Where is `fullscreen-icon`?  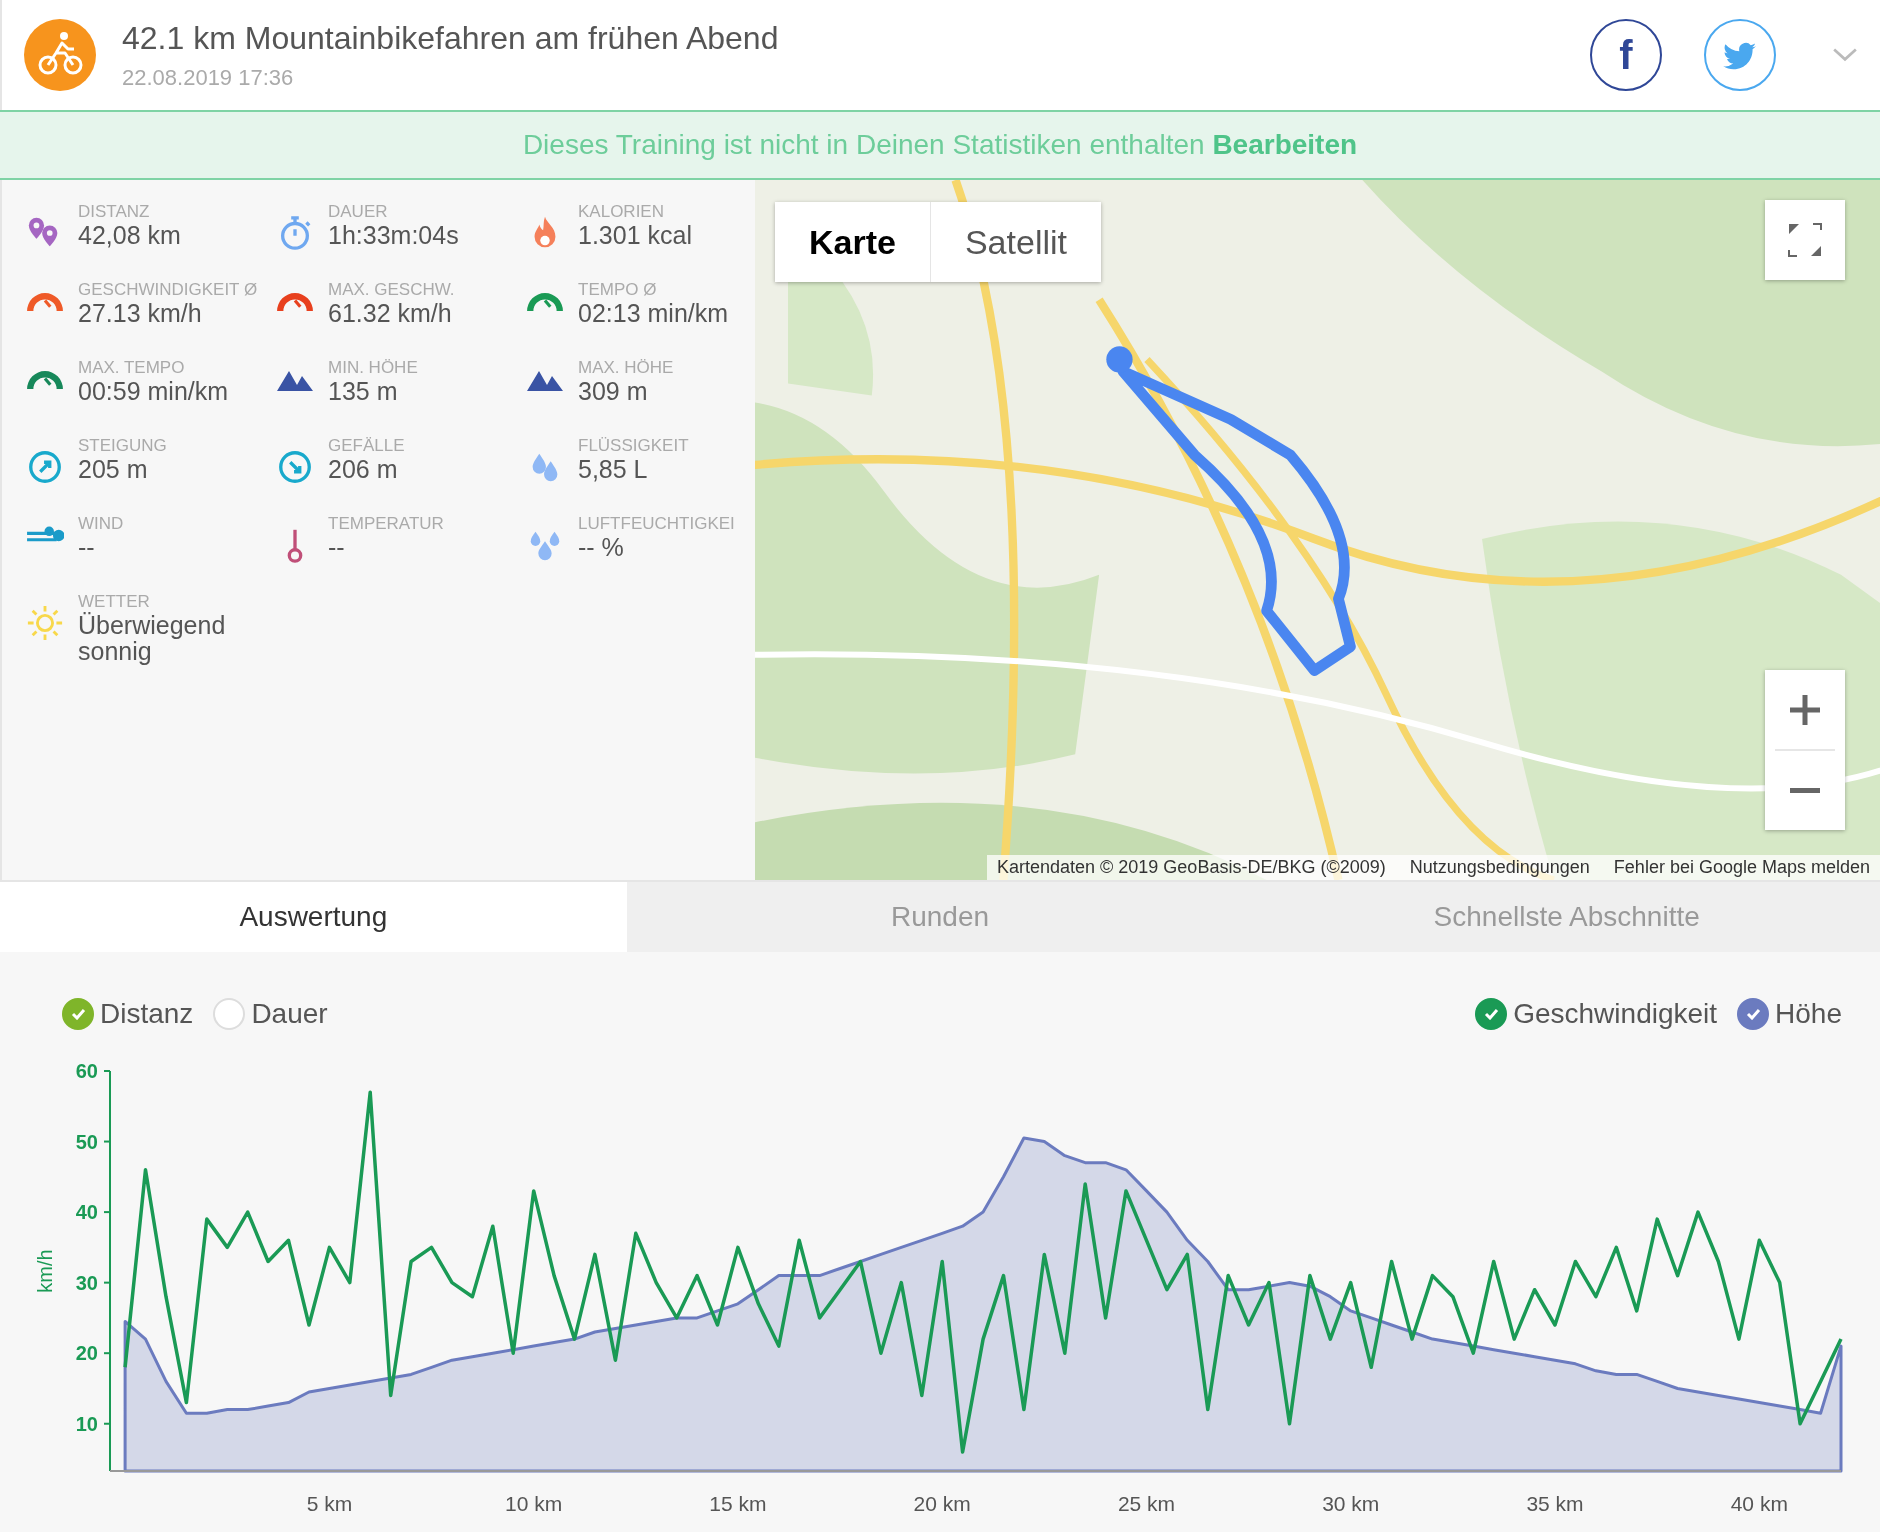 fullscreen-icon is located at coordinates (1805, 240).